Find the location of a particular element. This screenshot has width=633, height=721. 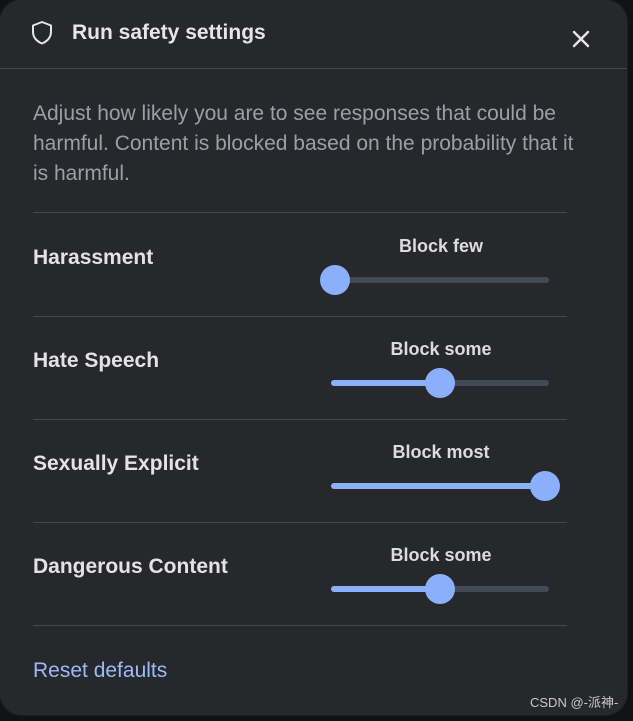

setting-row-sexually-explicit: Sexually Explicit Block most is located at coordinates (300, 470).